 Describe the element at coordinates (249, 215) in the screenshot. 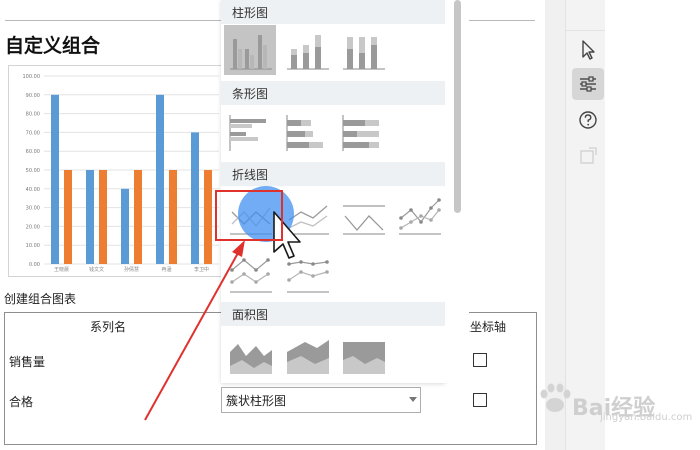

I see `selection-highlight` at that location.